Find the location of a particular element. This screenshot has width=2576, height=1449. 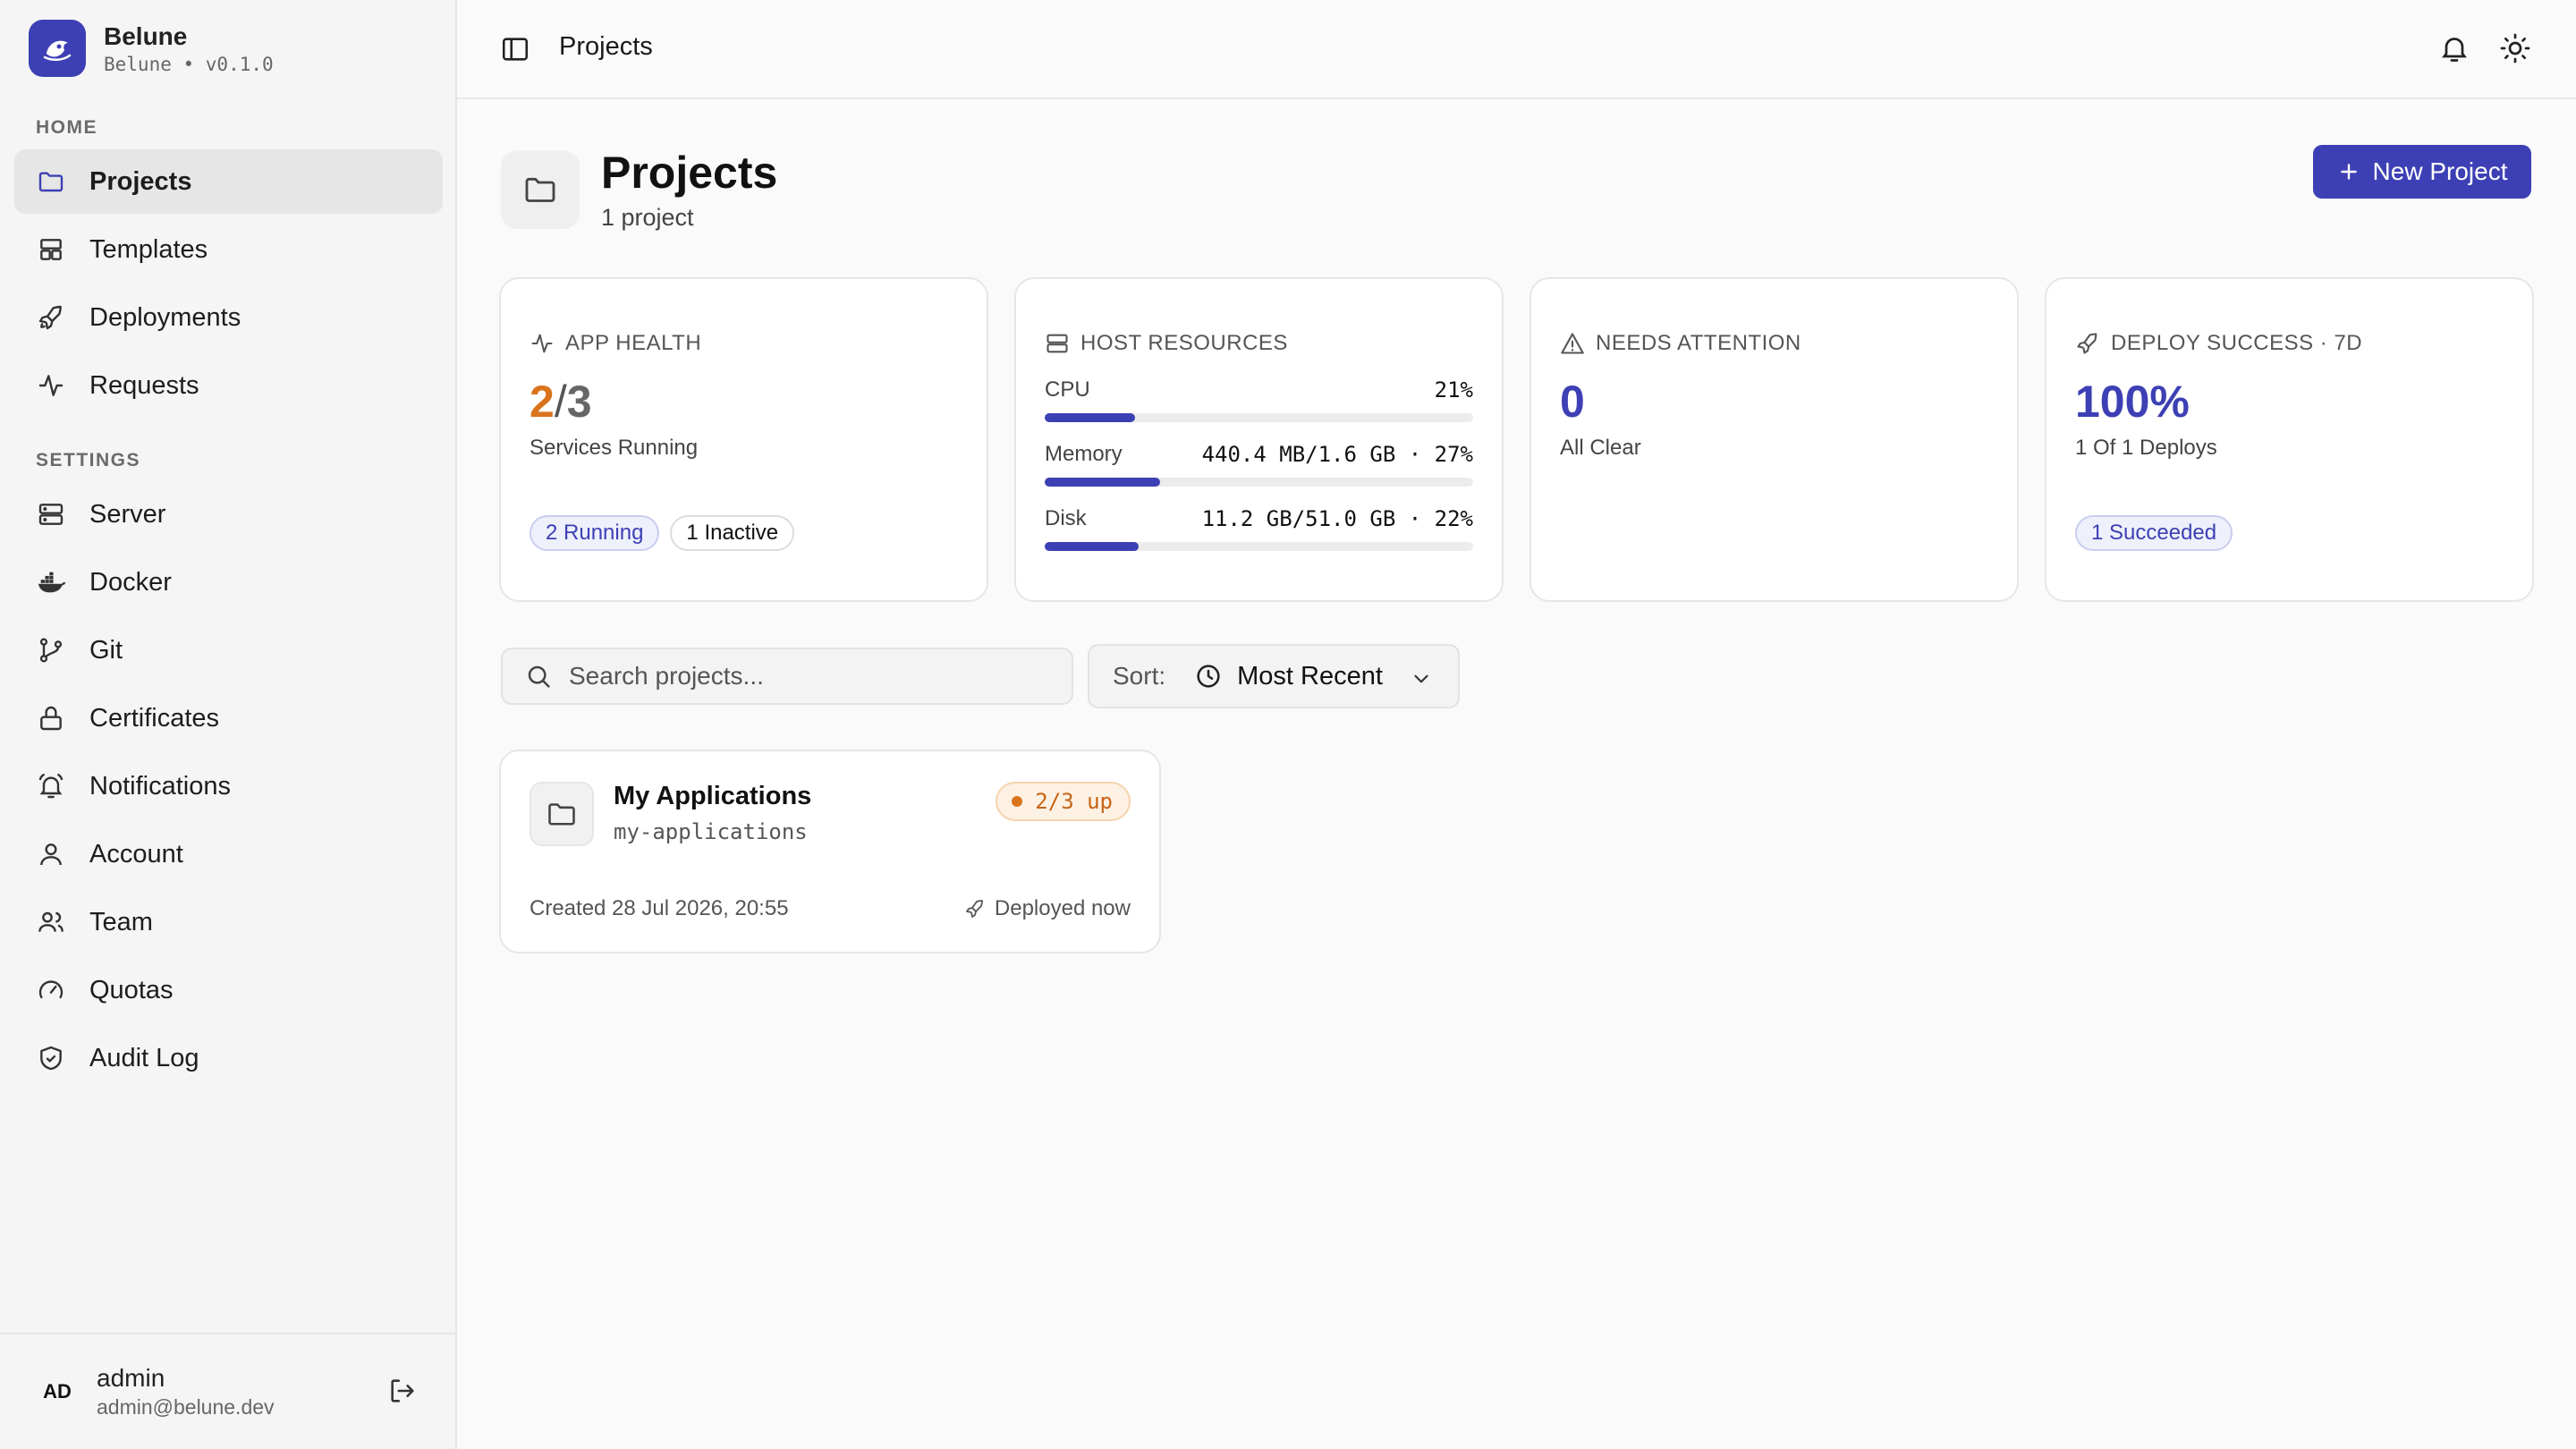

inactive-badge: 1 Inactive is located at coordinates (732, 533).